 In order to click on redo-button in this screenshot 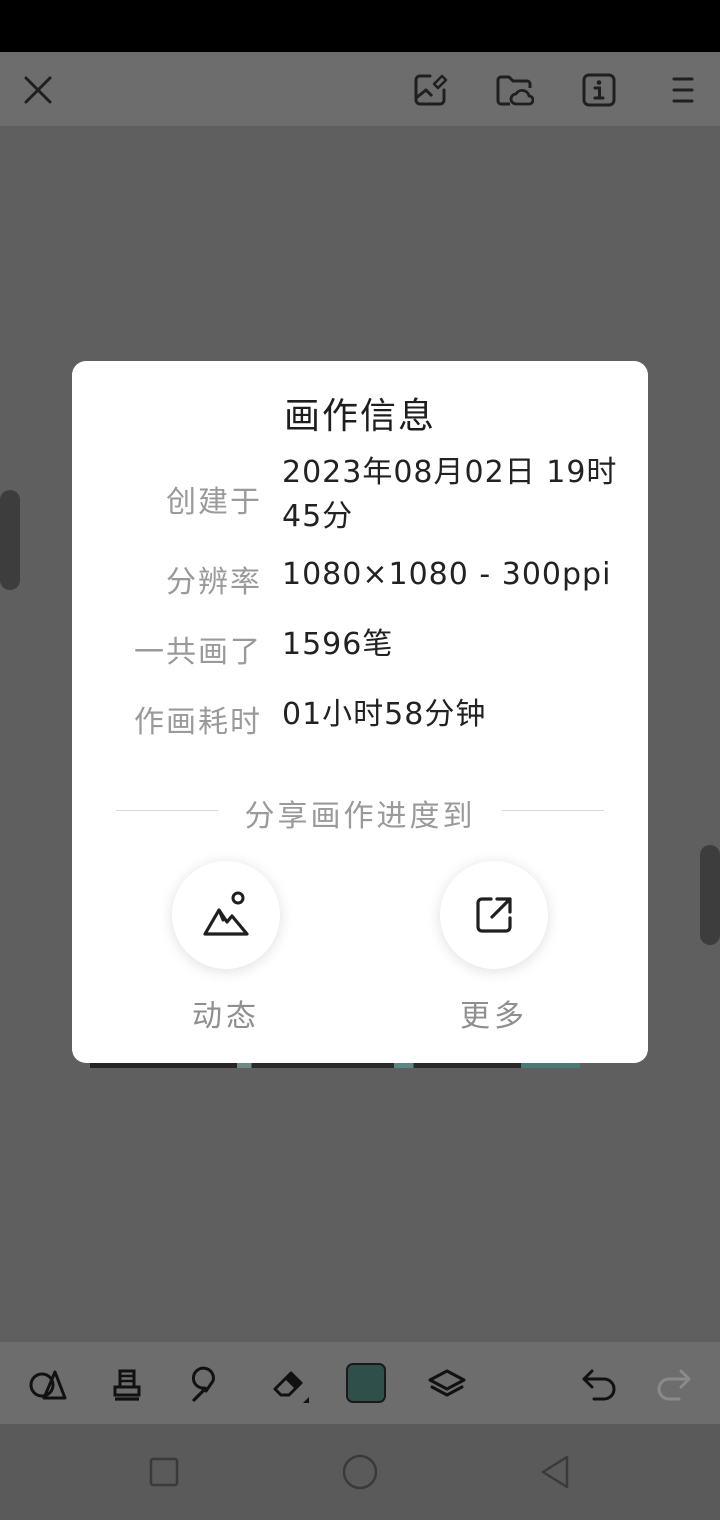, I will do `click(674, 1384)`.